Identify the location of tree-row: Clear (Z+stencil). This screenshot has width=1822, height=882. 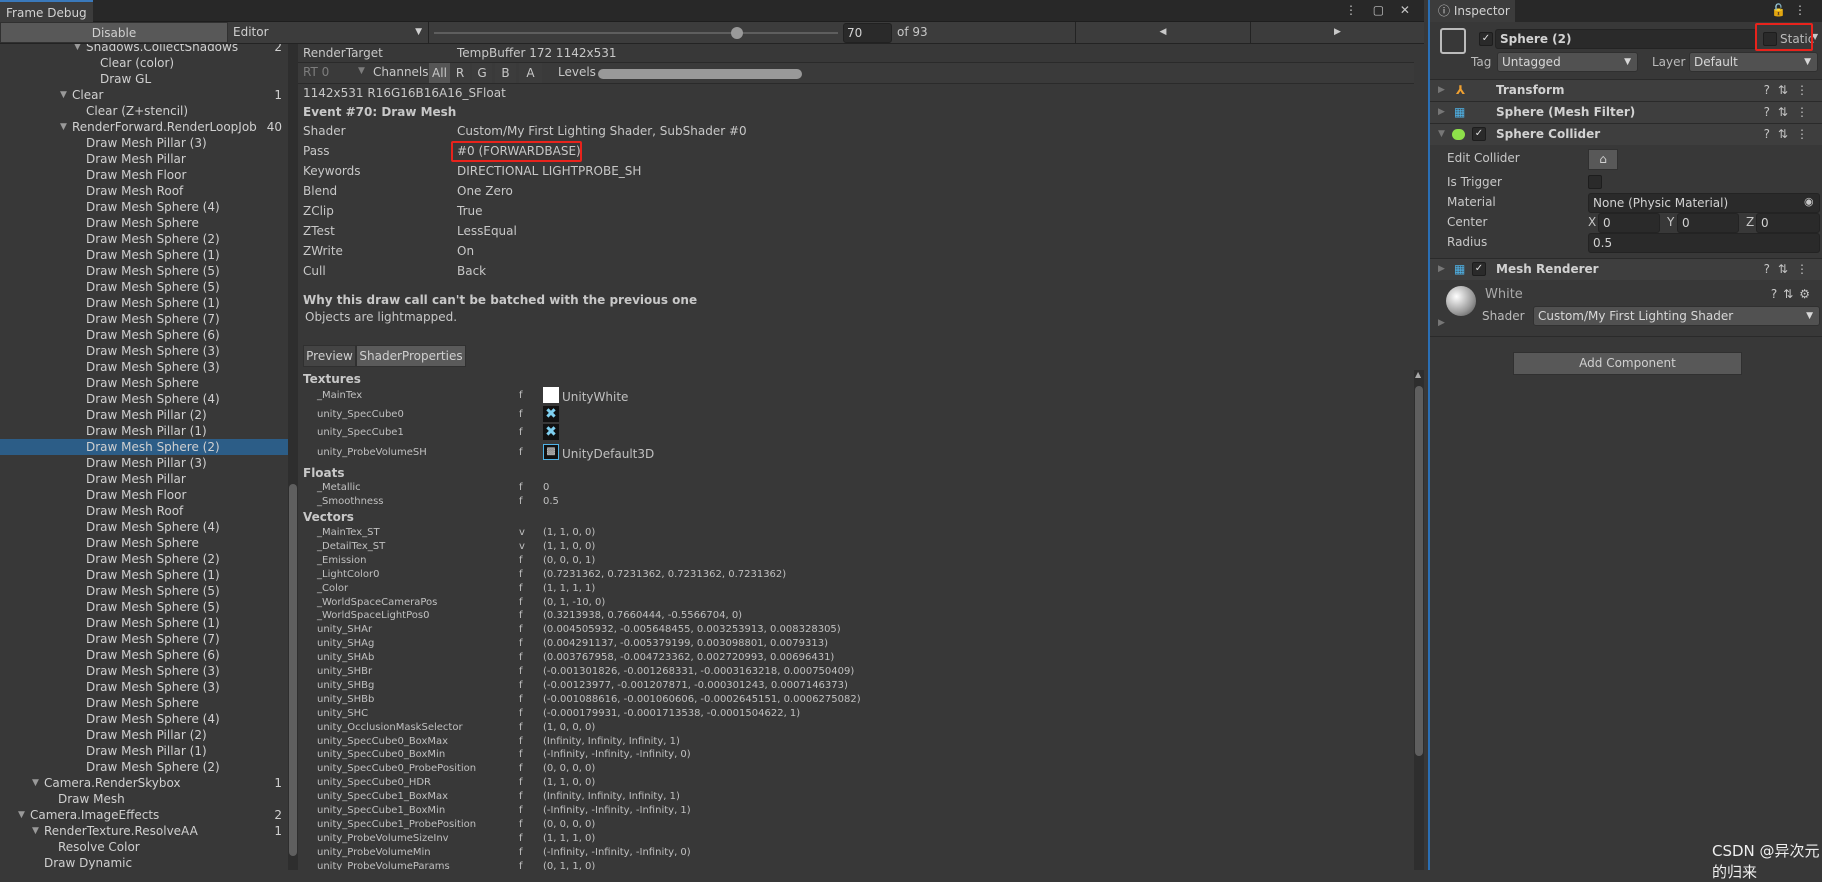
(144, 111).